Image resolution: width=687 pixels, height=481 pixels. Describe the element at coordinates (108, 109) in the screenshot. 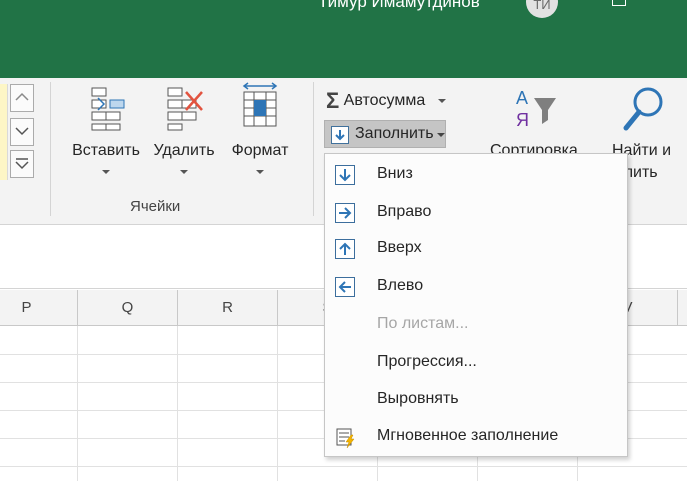

I see `insert-cells-icon` at that location.